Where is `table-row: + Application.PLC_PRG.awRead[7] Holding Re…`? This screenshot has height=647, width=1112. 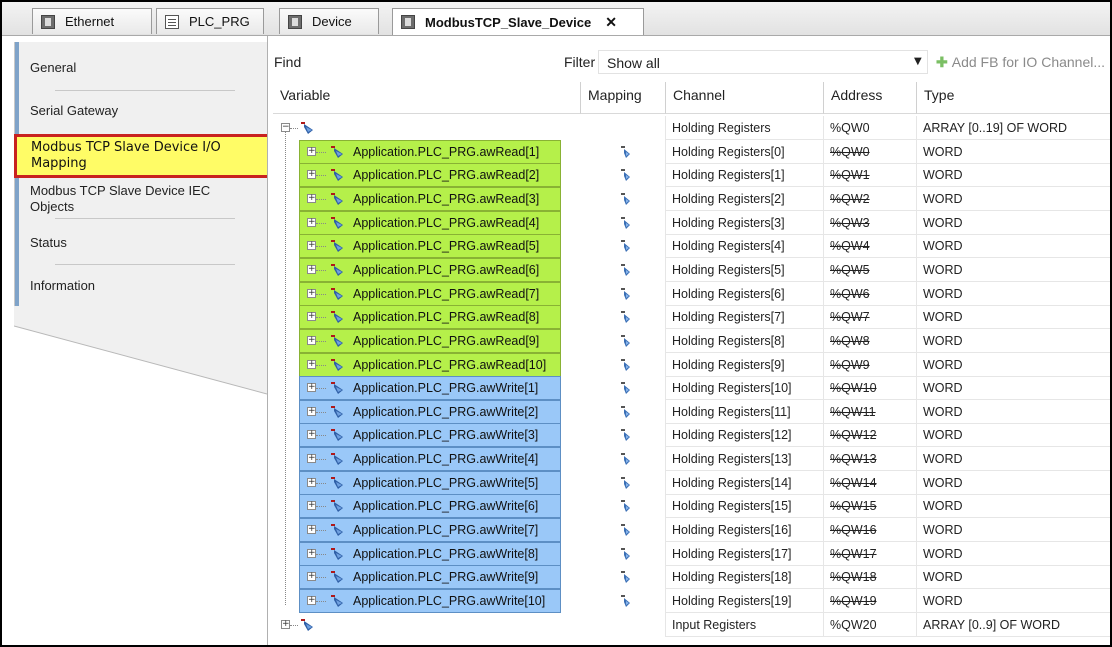
table-row: + Application.PLC_PRG.awRead[7] Holding Re… is located at coordinates (691, 293).